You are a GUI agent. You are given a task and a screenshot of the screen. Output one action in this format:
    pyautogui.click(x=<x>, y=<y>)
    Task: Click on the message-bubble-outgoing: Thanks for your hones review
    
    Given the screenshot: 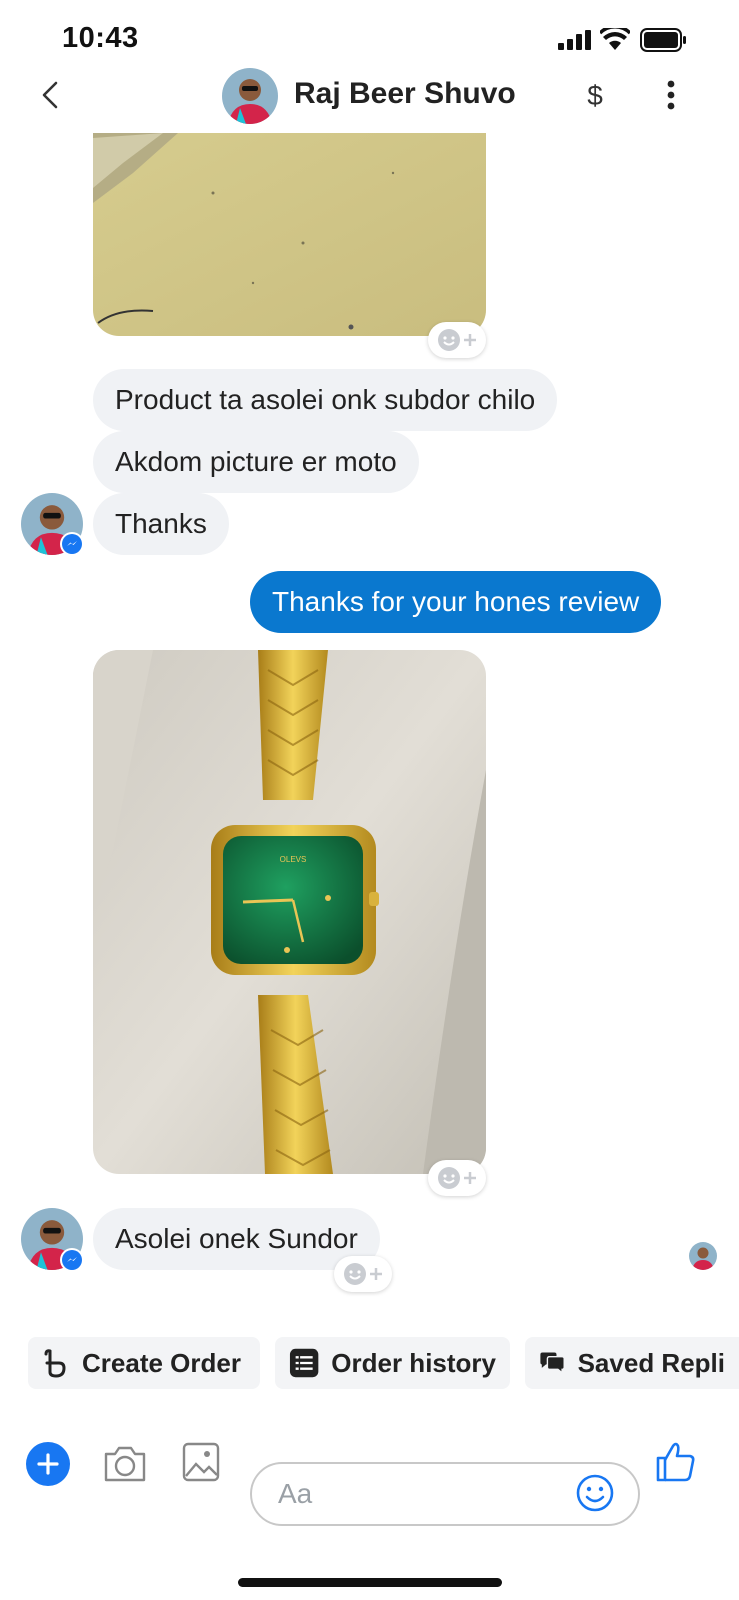 What is the action you would take?
    pyautogui.click(x=456, y=602)
    